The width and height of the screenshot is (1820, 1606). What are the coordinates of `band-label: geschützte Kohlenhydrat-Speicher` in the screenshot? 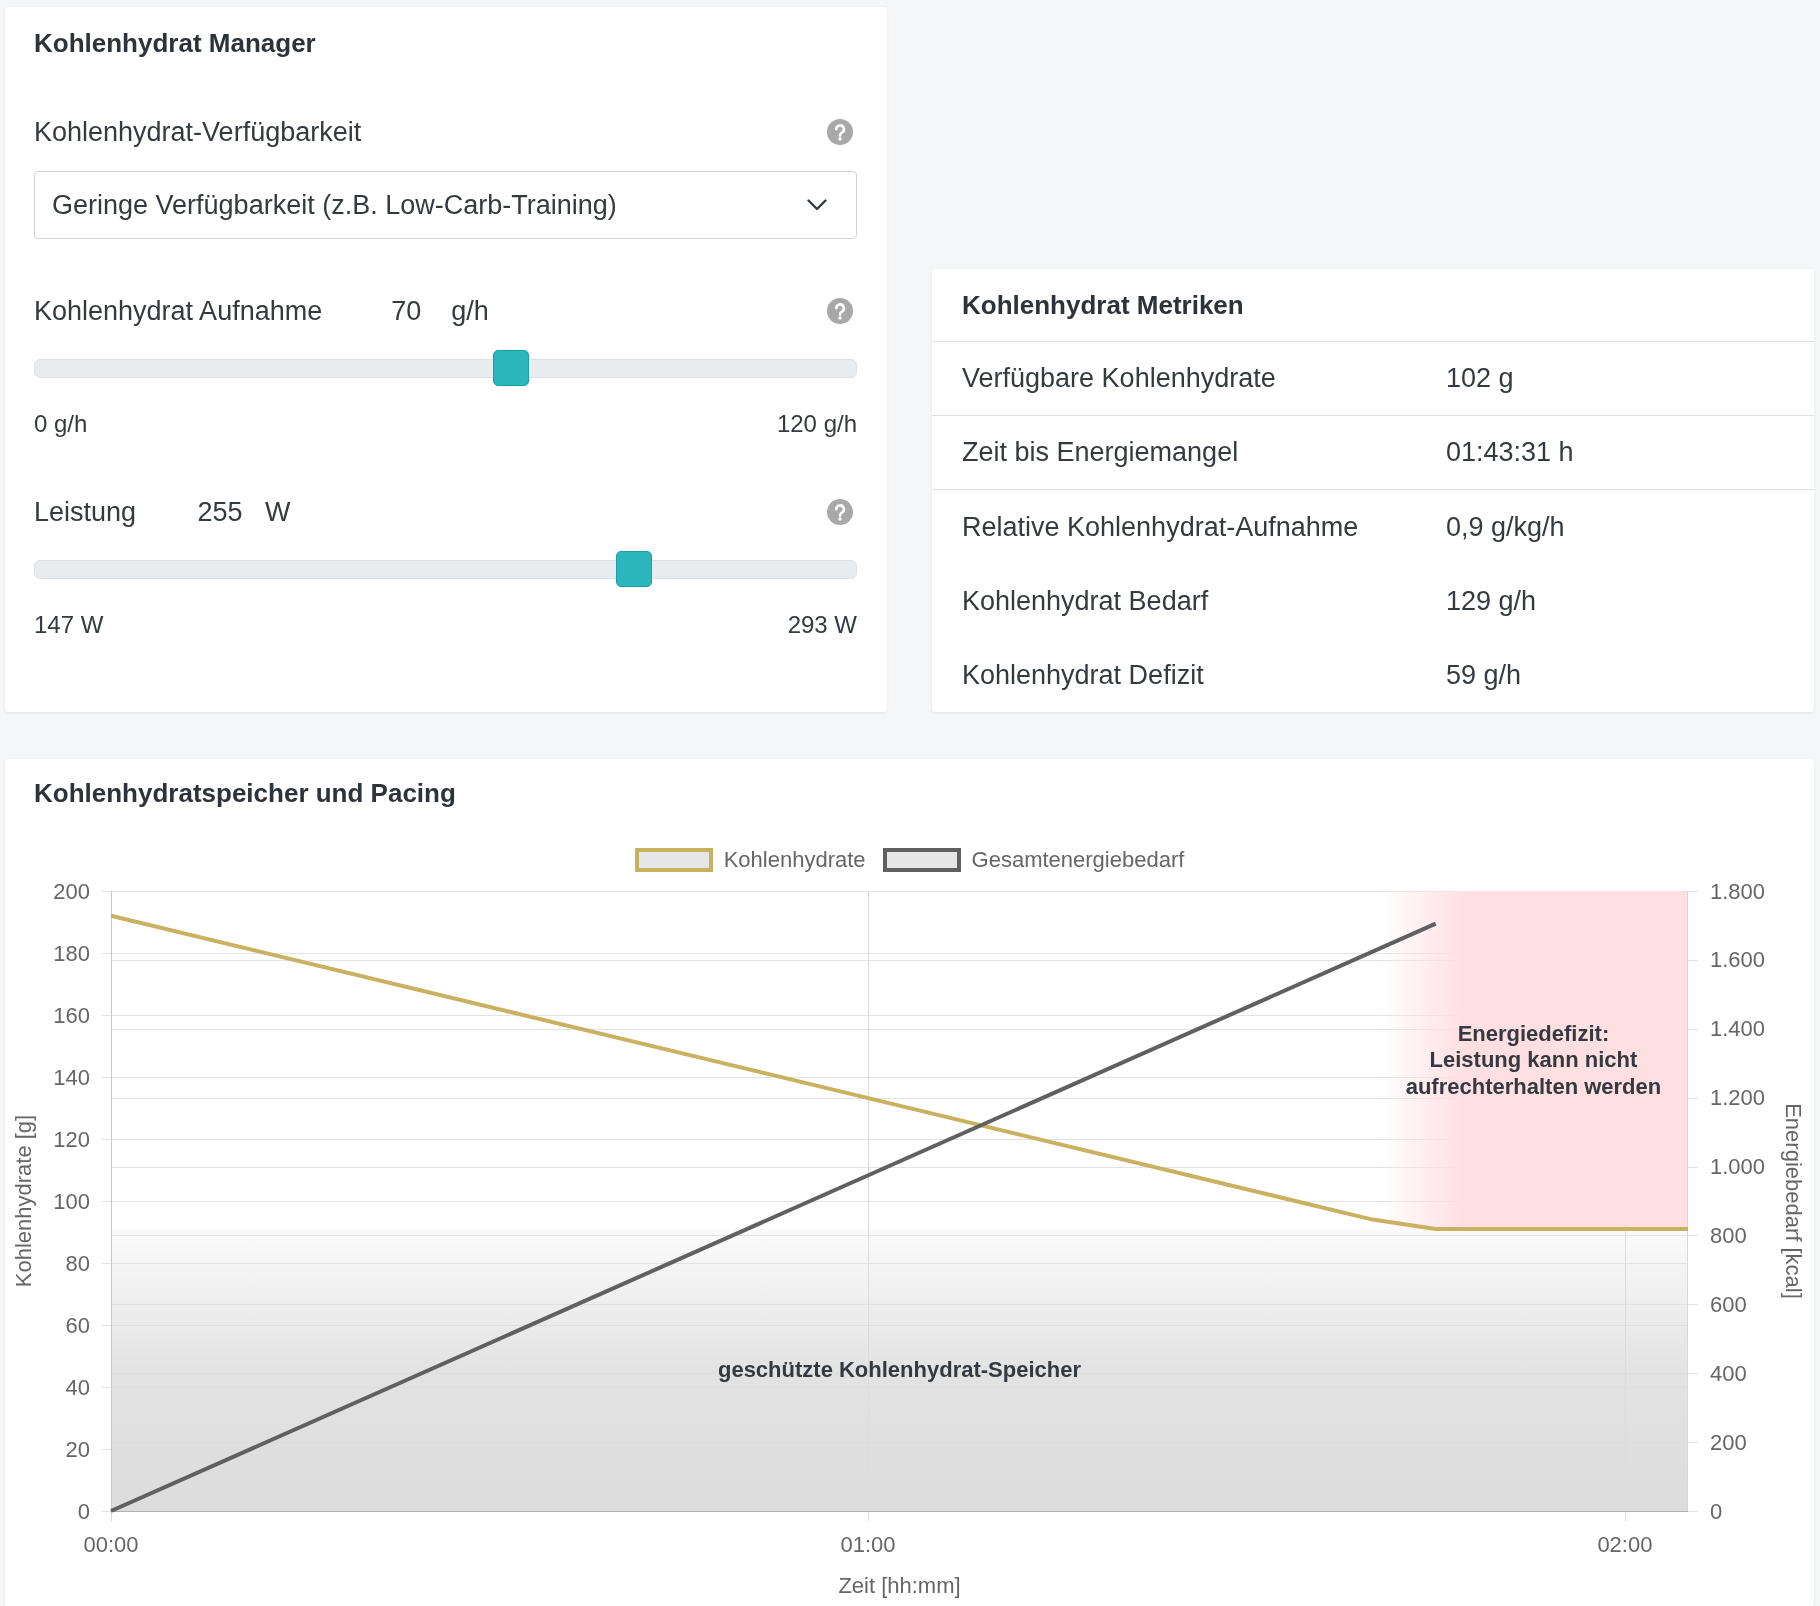 It's located at (899, 1370).